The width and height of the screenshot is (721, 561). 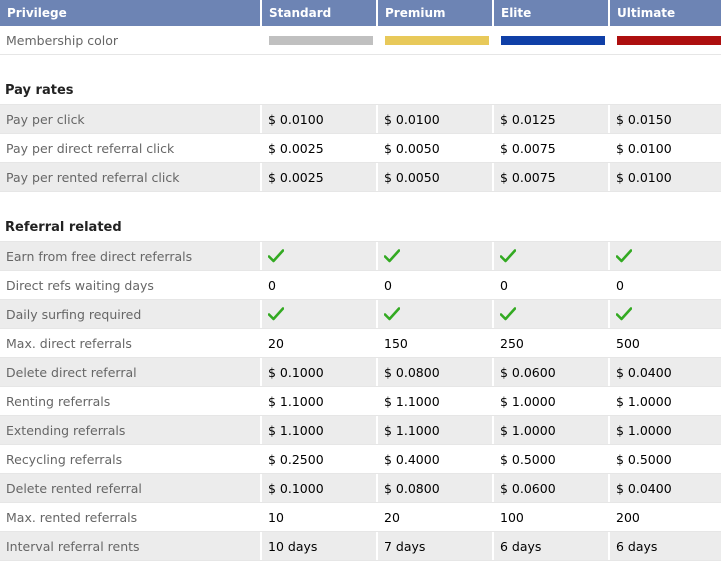 What do you see at coordinates (130, 430) in the screenshot?
I see `row-label: Extending referrals` at bounding box center [130, 430].